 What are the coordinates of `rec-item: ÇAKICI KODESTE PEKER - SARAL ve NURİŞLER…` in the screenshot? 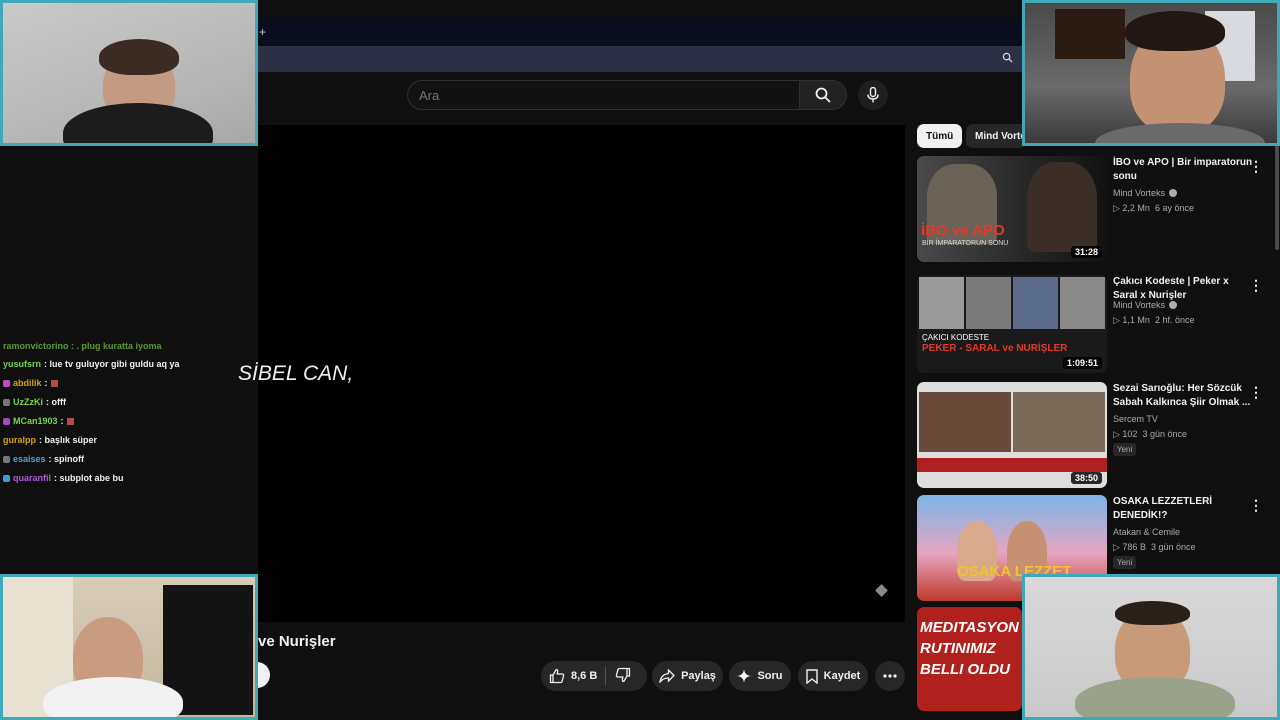 It's located at (1097, 328).